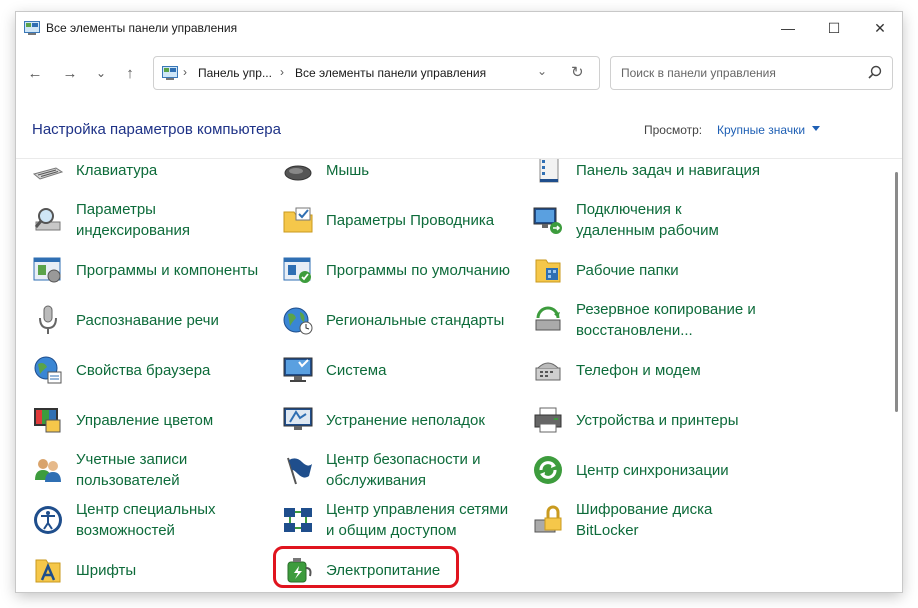 Image resolution: width=918 pixels, height=608 pixels. What do you see at coordinates (627, 270) in the screenshot?
I see `item-label: Рабочие папки` at bounding box center [627, 270].